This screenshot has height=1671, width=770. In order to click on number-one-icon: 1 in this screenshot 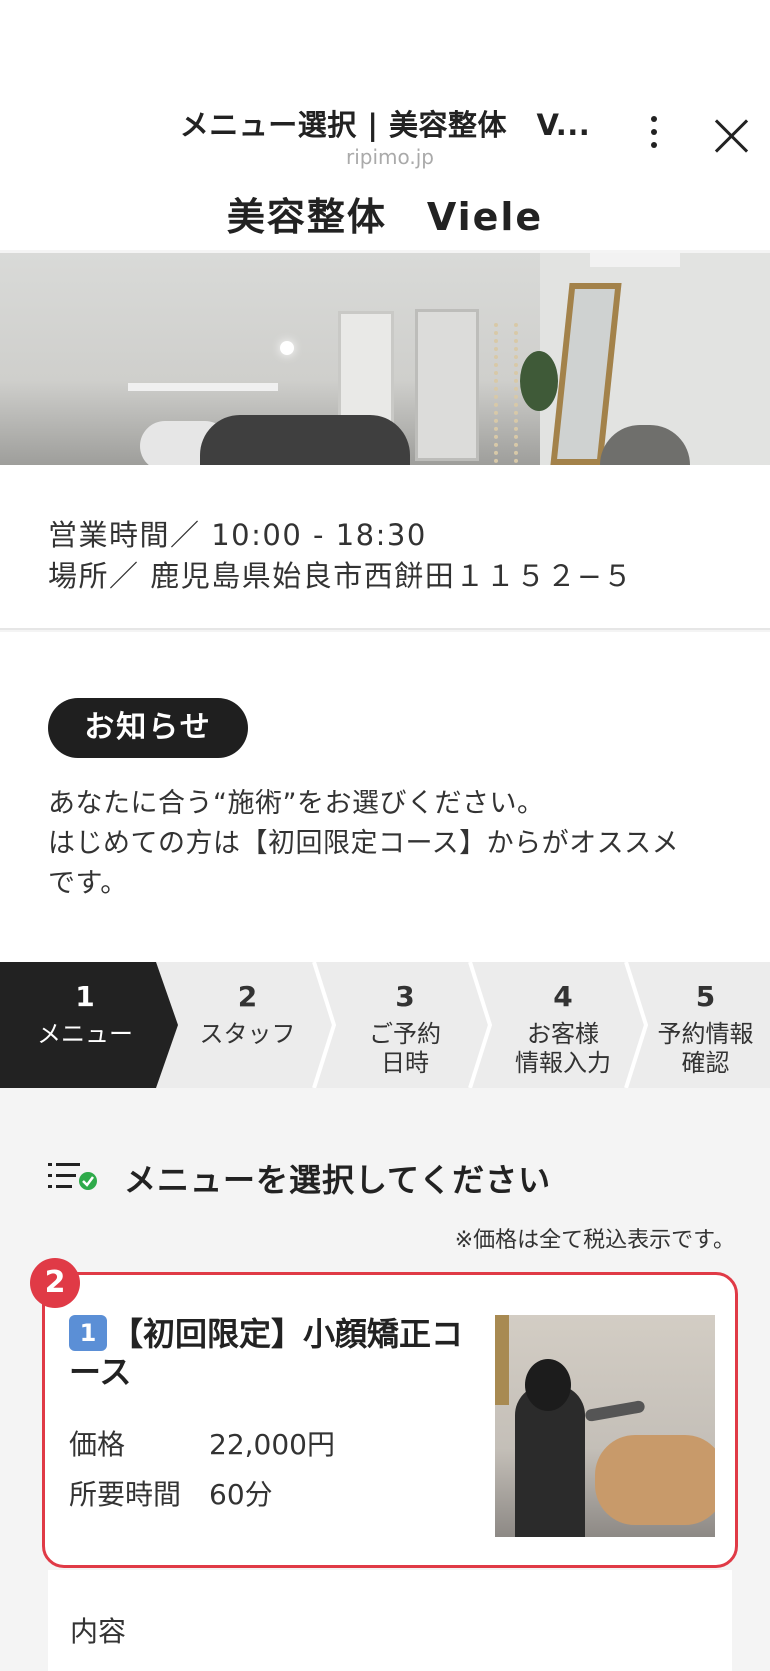, I will do `click(88, 1333)`.